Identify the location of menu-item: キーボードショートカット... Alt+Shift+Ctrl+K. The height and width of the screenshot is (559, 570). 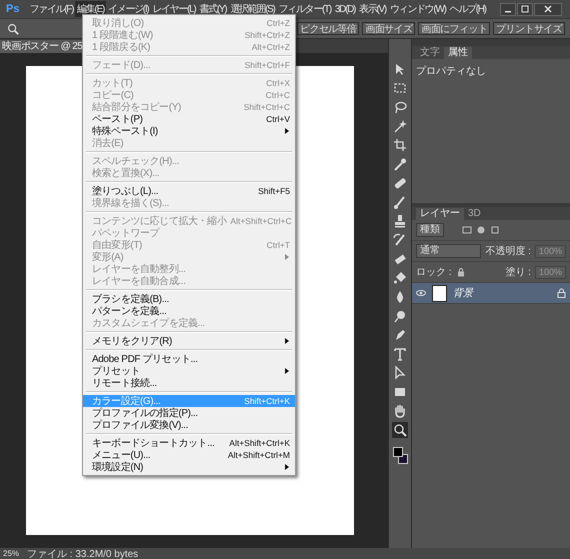
(189, 443).